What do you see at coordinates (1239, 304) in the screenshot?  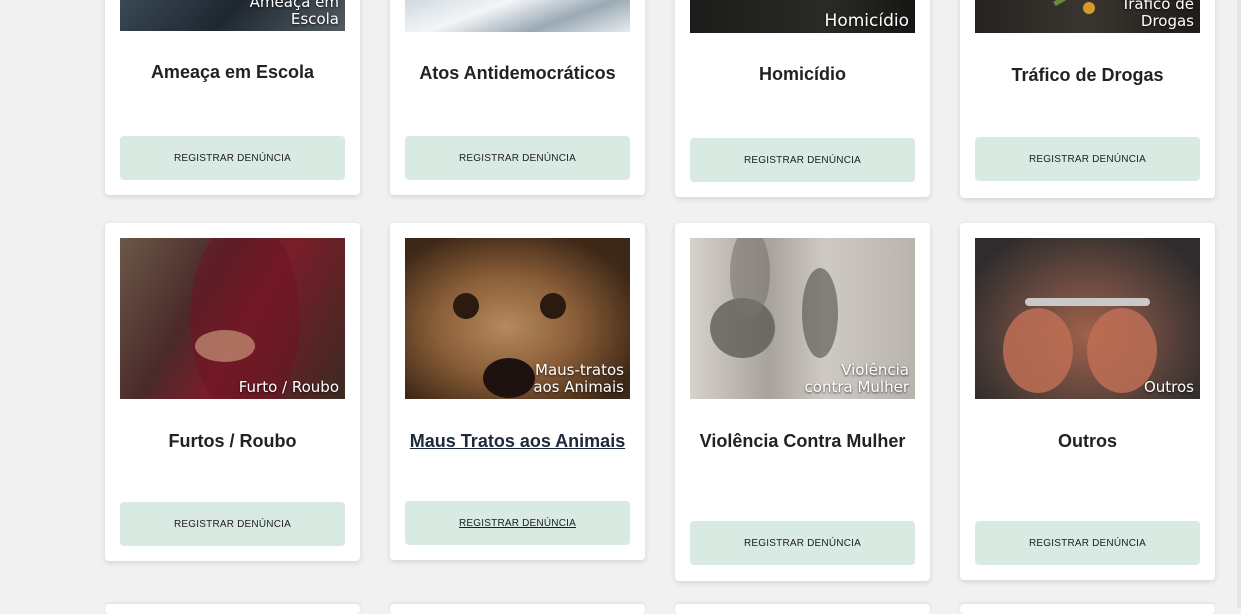 I see `scrollbar-edge` at bounding box center [1239, 304].